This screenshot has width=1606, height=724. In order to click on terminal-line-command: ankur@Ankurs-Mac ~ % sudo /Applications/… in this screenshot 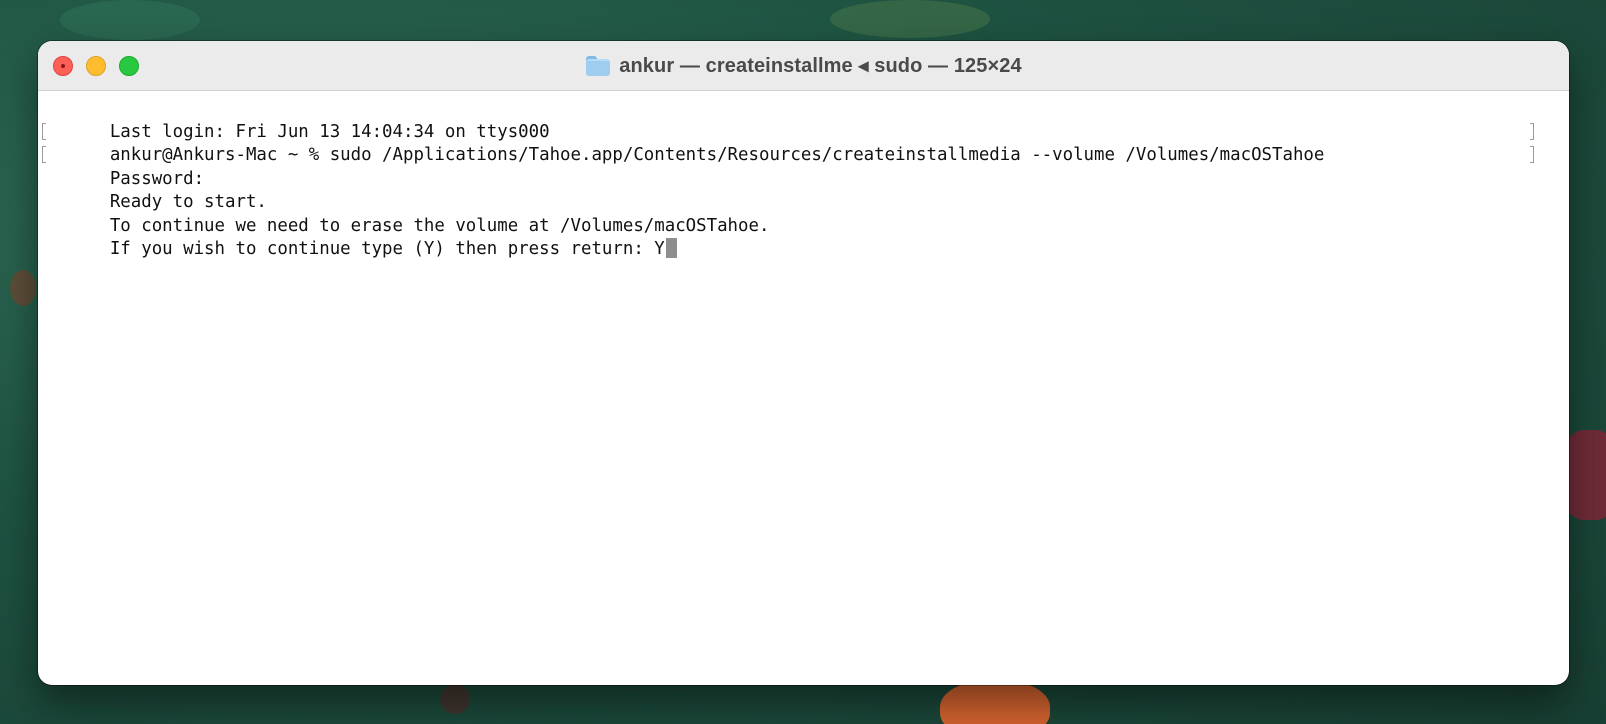, I will do `click(805, 143)`.